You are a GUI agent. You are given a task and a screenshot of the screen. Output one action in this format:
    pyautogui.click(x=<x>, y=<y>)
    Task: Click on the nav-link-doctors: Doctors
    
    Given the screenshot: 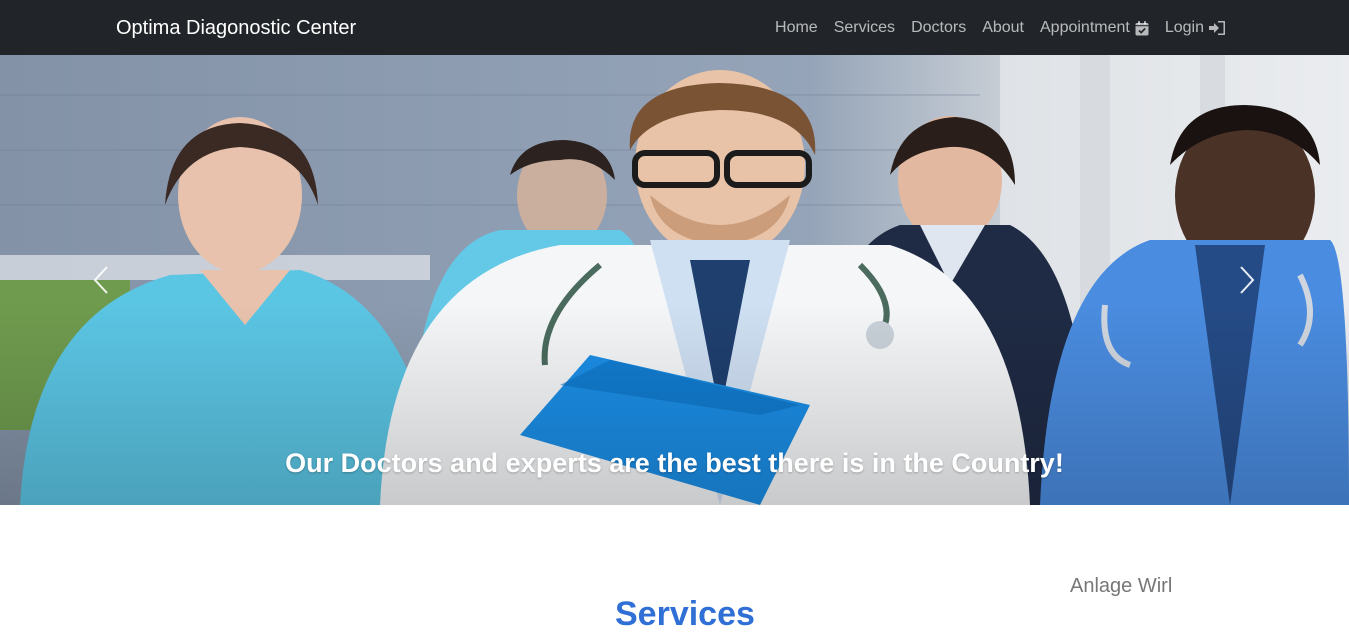 What is the action you would take?
    pyautogui.click(x=938, y=28)
    